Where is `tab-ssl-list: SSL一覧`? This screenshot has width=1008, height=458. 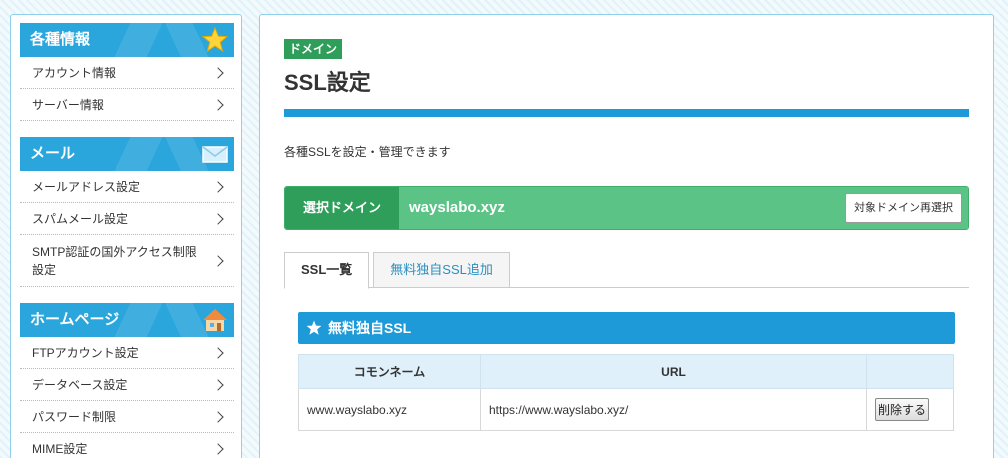
tab-ssl-list: SSL一覧 is located at coordinates (327, 270).